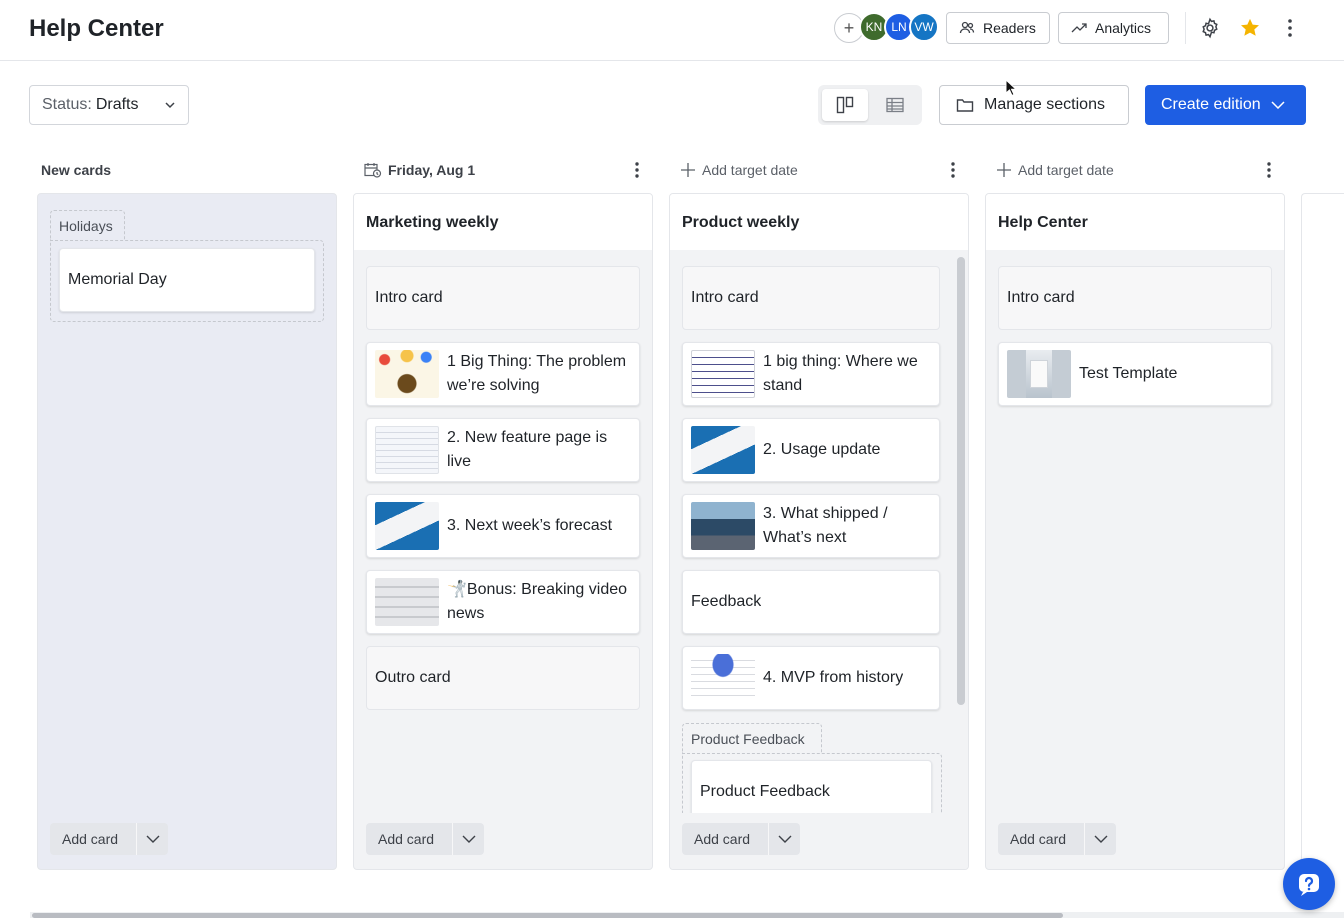  I want to click on edition-title: Help Center, so click(1135, 222).